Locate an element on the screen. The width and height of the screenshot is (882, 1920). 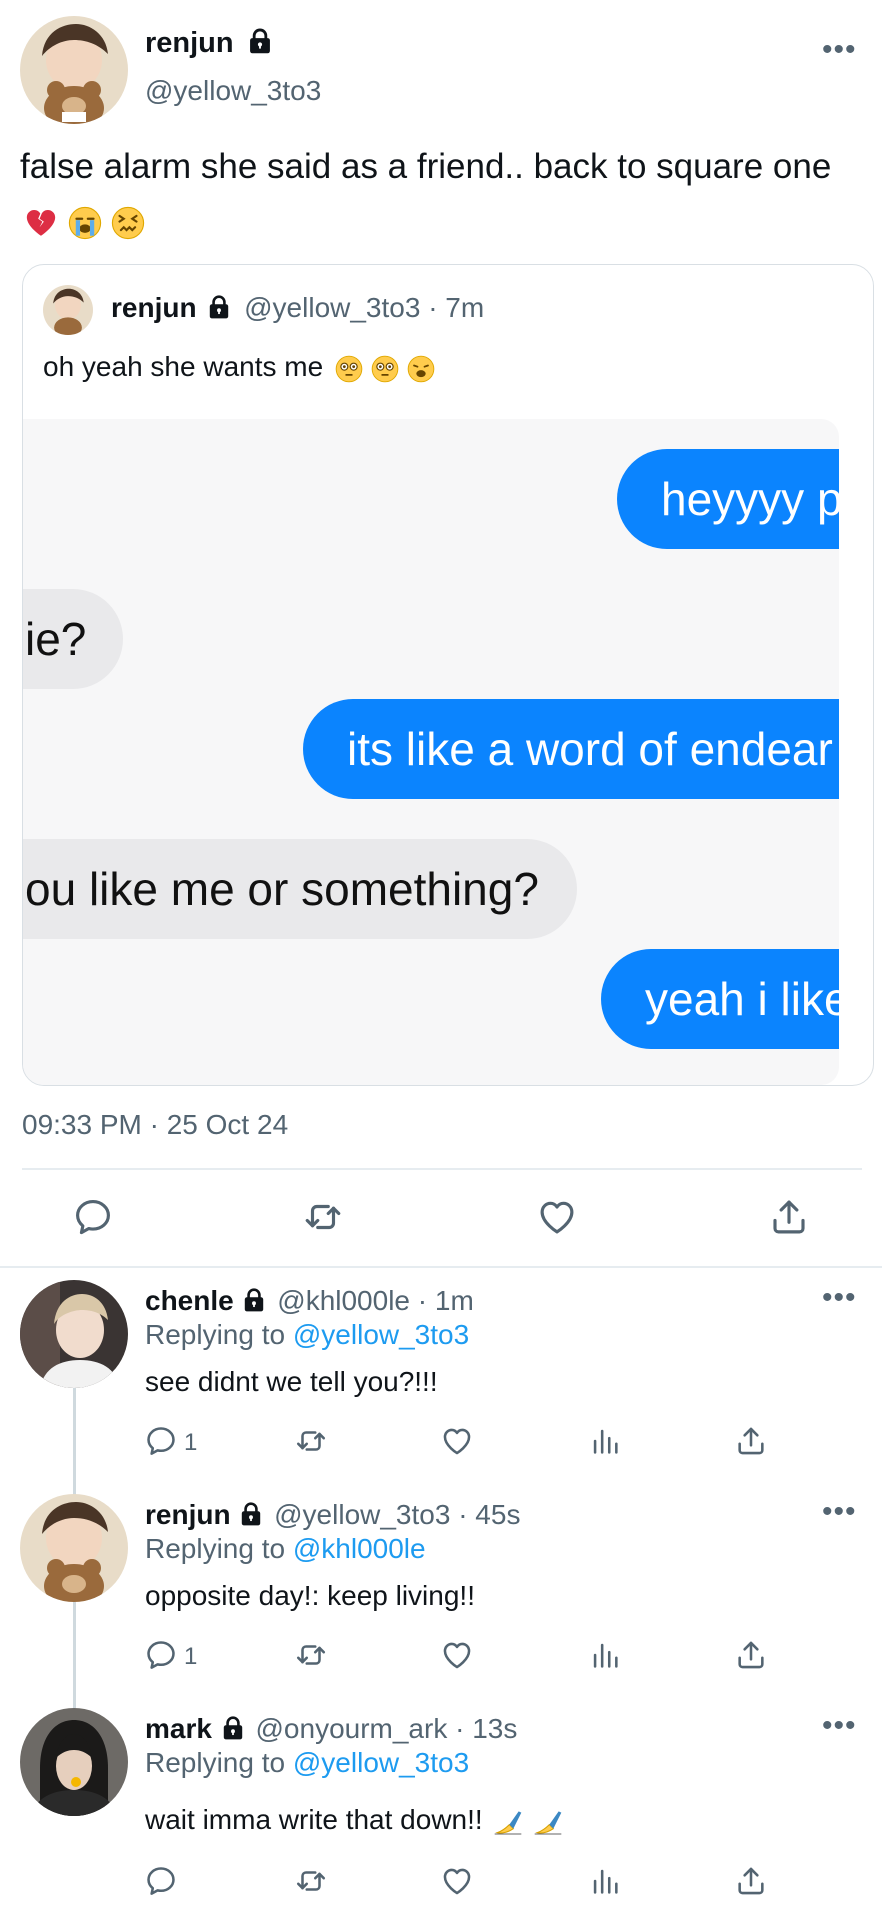
reply-header: mark @onyourm_ark · 13s is located at coordinates (331, 1729).